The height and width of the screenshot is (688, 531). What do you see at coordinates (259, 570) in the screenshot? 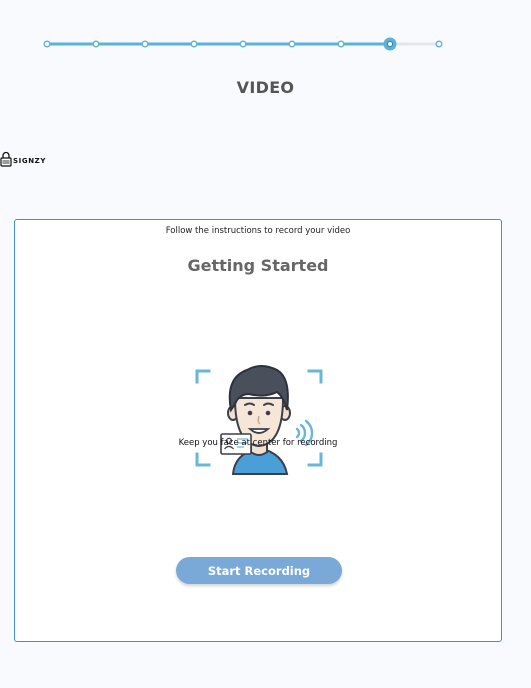
I see `start-recording-button: Start Recording` at bounding box center [259, 570].